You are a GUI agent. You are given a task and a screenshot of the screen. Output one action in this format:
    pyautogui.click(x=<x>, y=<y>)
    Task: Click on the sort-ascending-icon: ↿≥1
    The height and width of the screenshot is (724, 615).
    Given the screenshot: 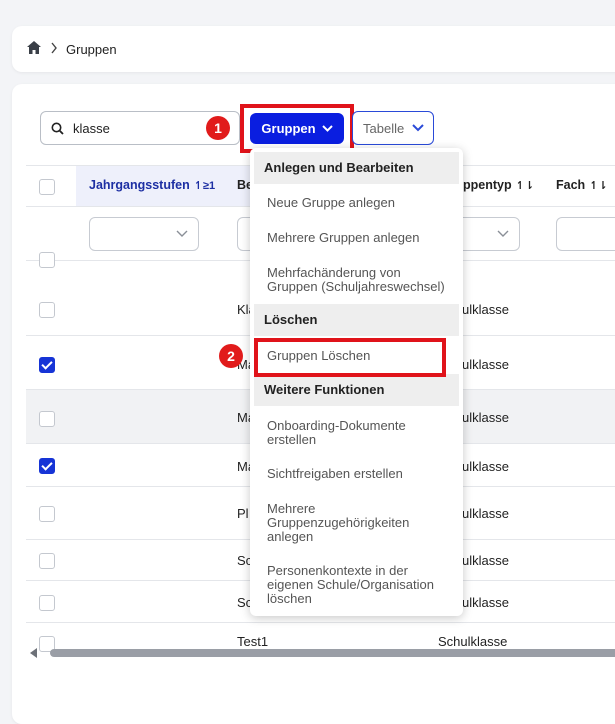 What is the action you would take?
    pyautogui.click(x=204, y=185)
    